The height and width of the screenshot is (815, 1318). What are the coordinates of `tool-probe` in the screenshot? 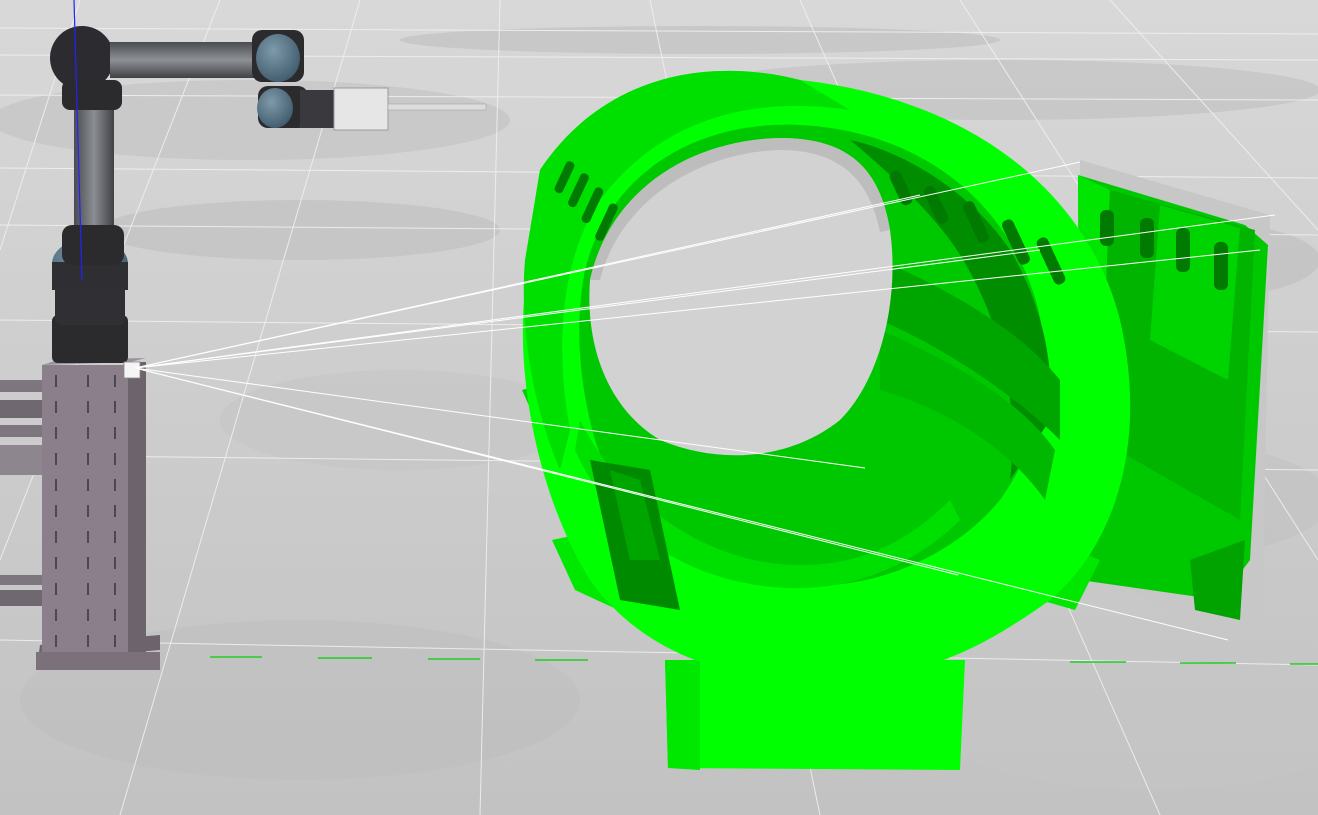 It's located at (437, 107).